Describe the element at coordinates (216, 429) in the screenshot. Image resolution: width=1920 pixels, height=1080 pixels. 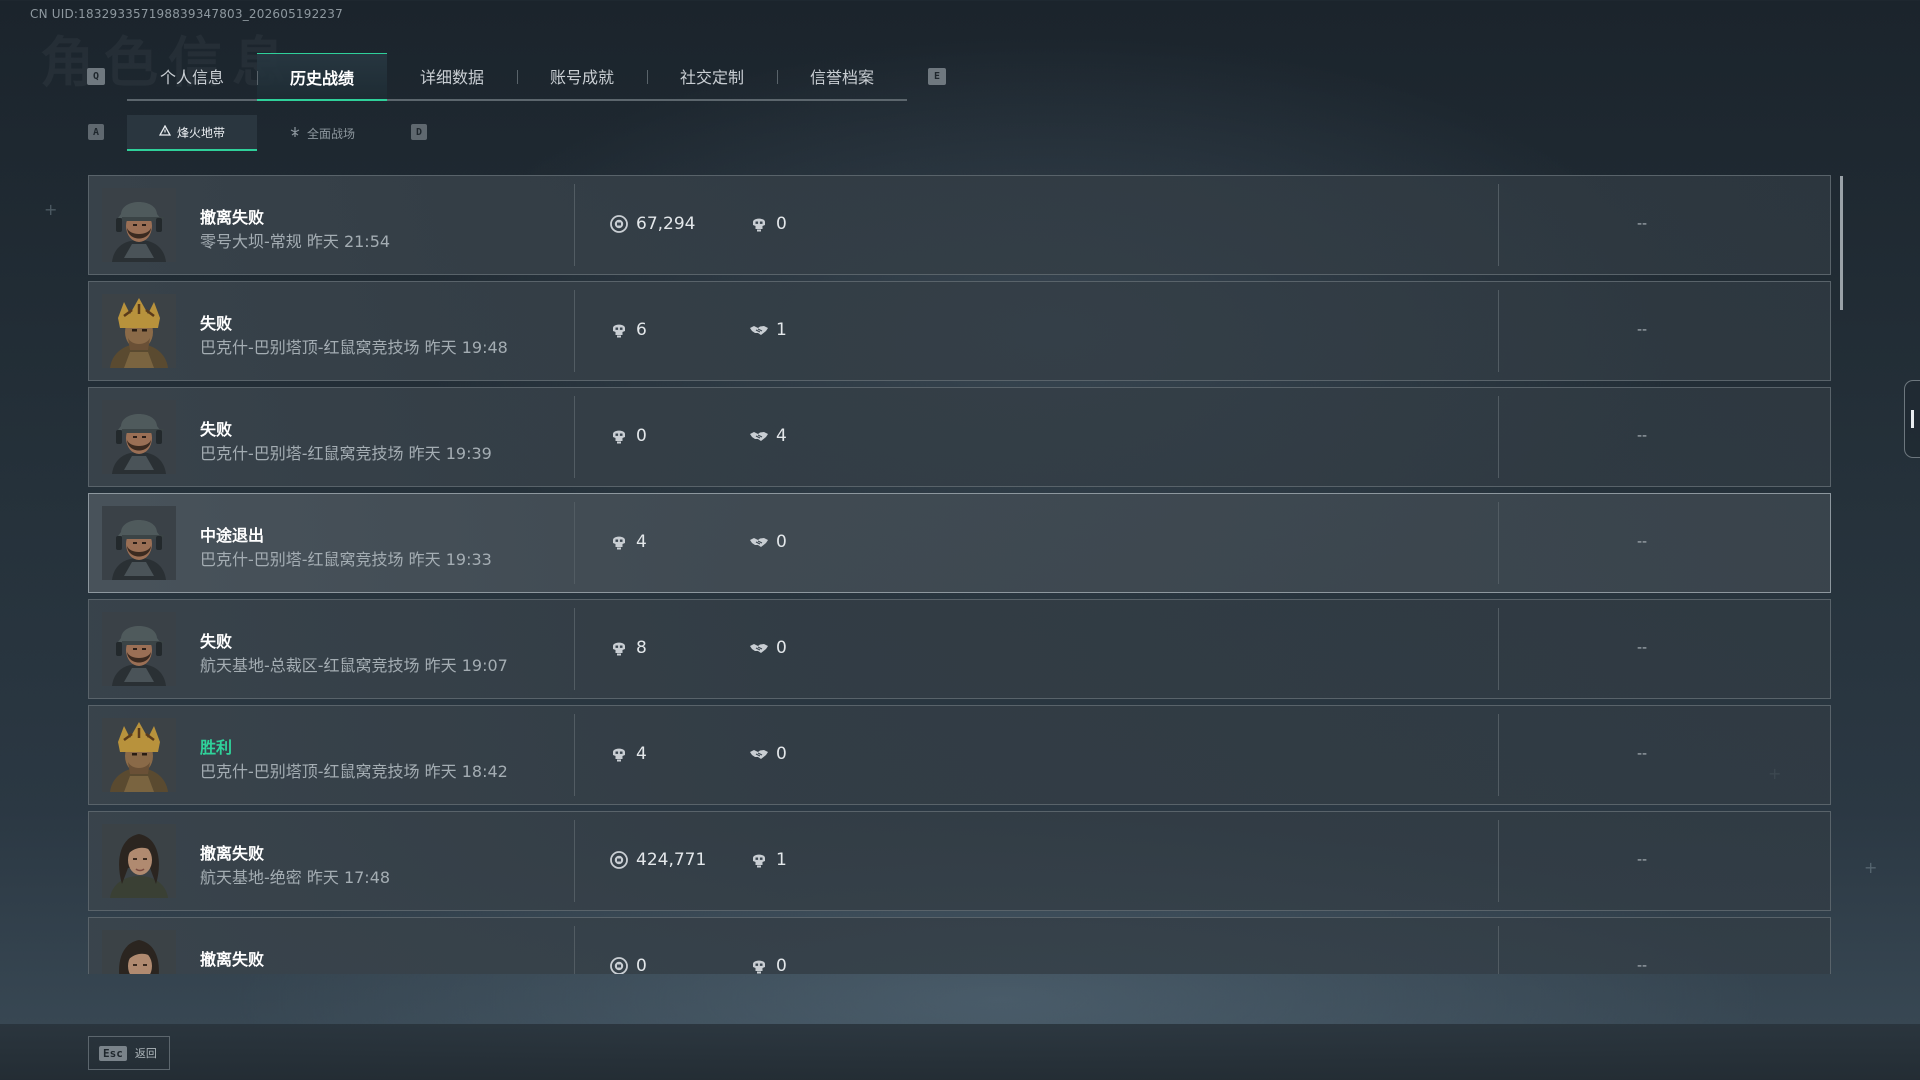
I see `match-result: 失败` at that location.